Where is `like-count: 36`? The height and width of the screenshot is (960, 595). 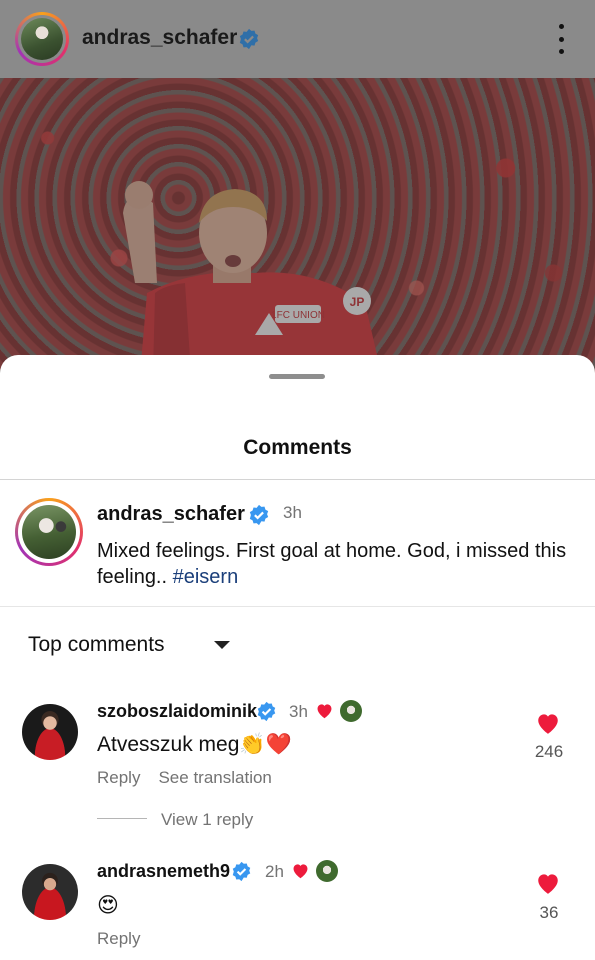 like-count: 36 is located at coordinates (549, 912).